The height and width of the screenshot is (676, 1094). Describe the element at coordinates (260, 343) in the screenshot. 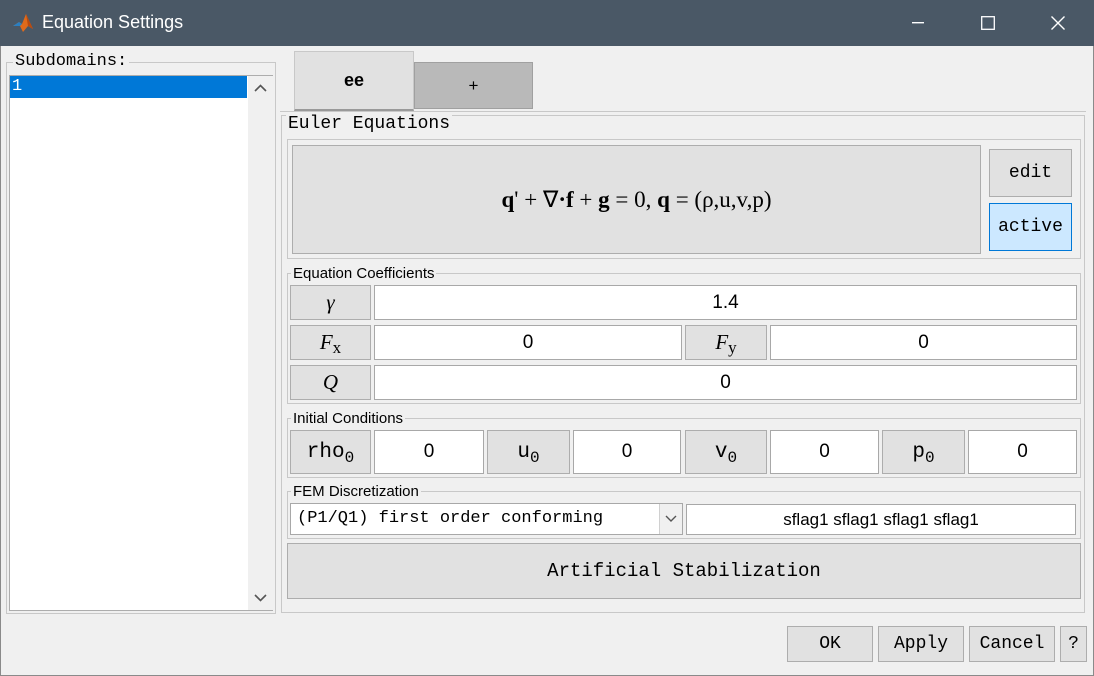

I see `list-scrollbar` at that location.